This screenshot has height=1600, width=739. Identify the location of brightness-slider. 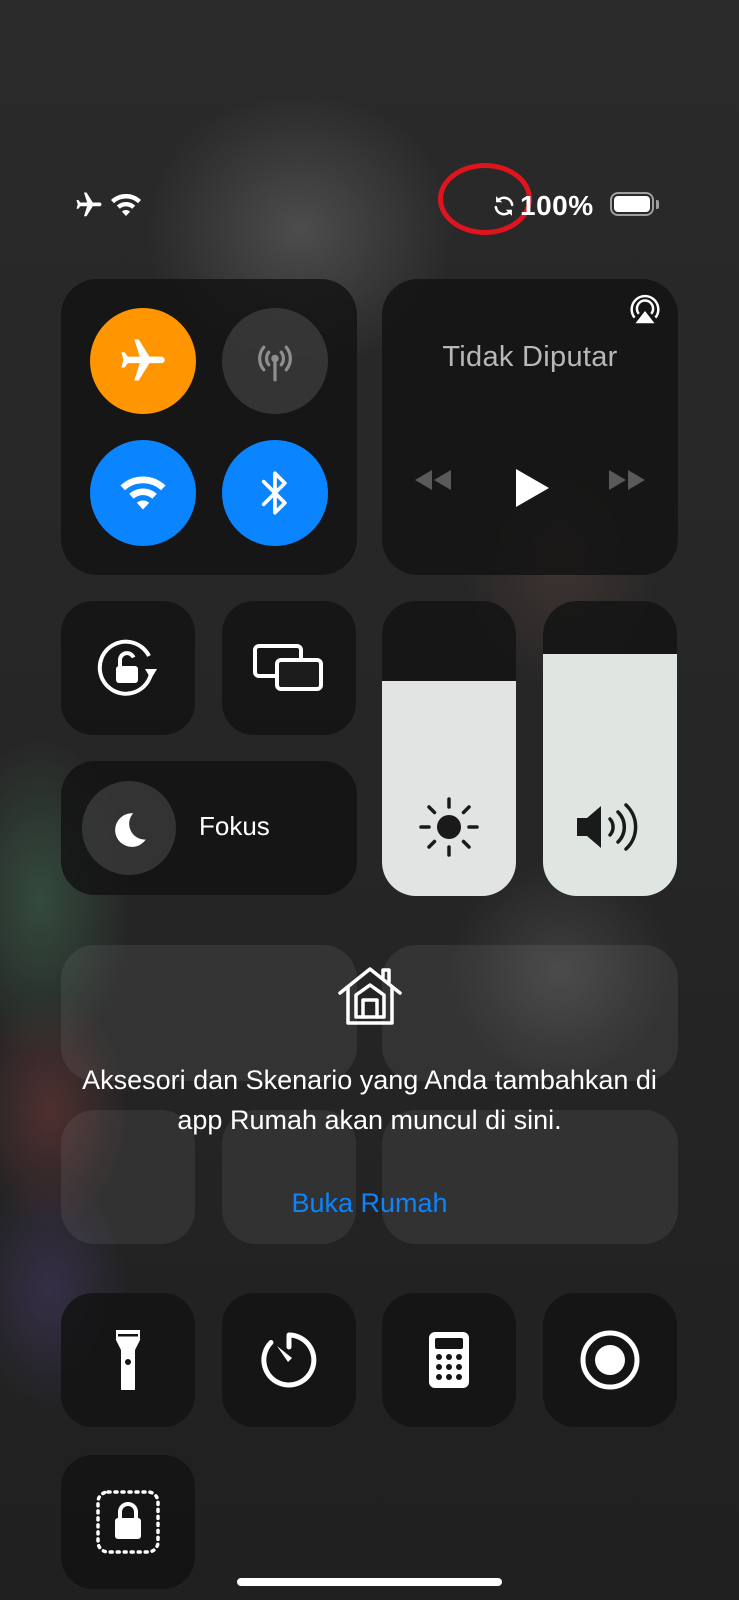
(449, 748).